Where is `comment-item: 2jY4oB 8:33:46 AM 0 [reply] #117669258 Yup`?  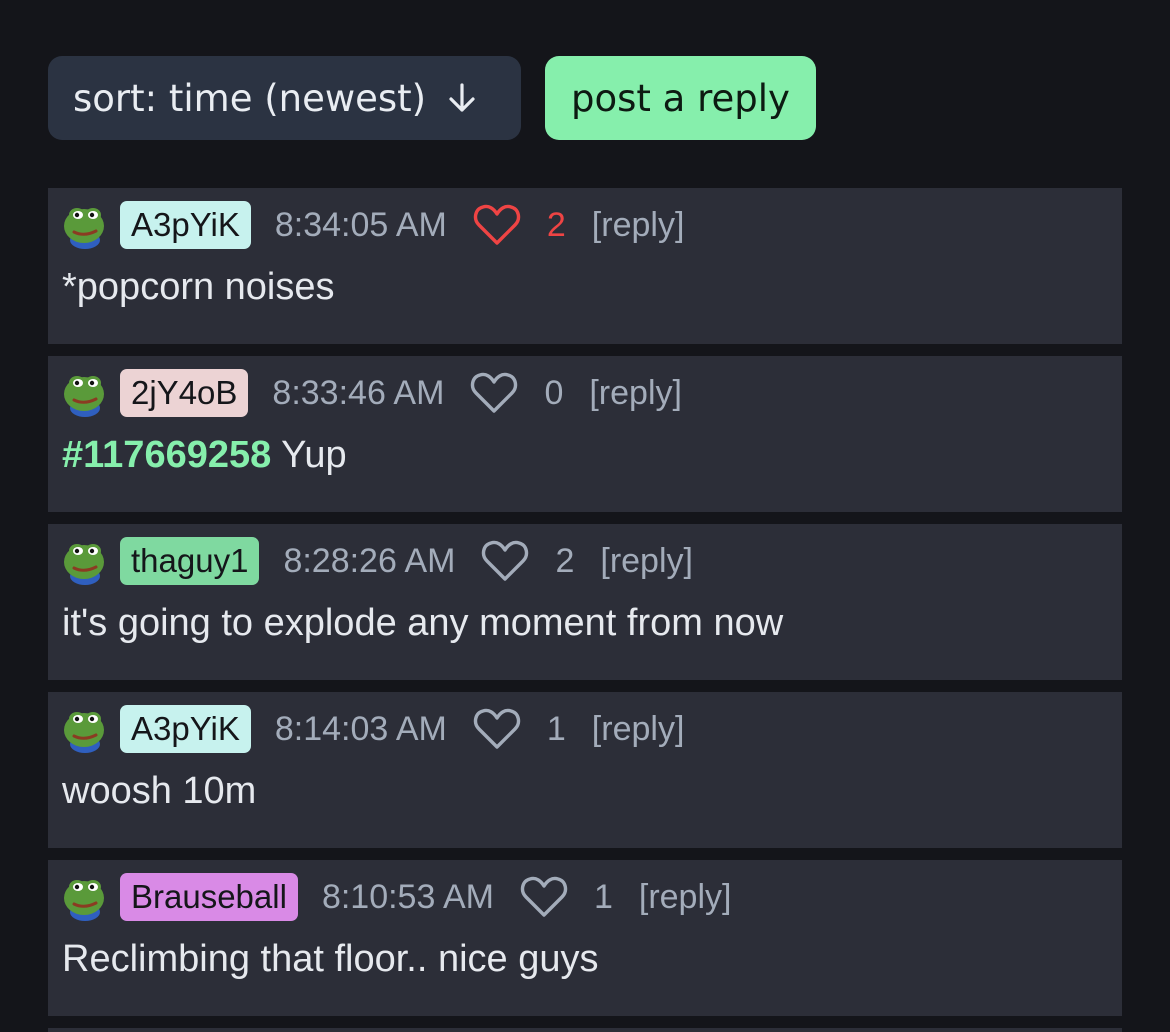 comment-item: 2jY4oB 8:33:46 AM 0 [reply] #117669258 Yup is located at coordinates (585, 434).